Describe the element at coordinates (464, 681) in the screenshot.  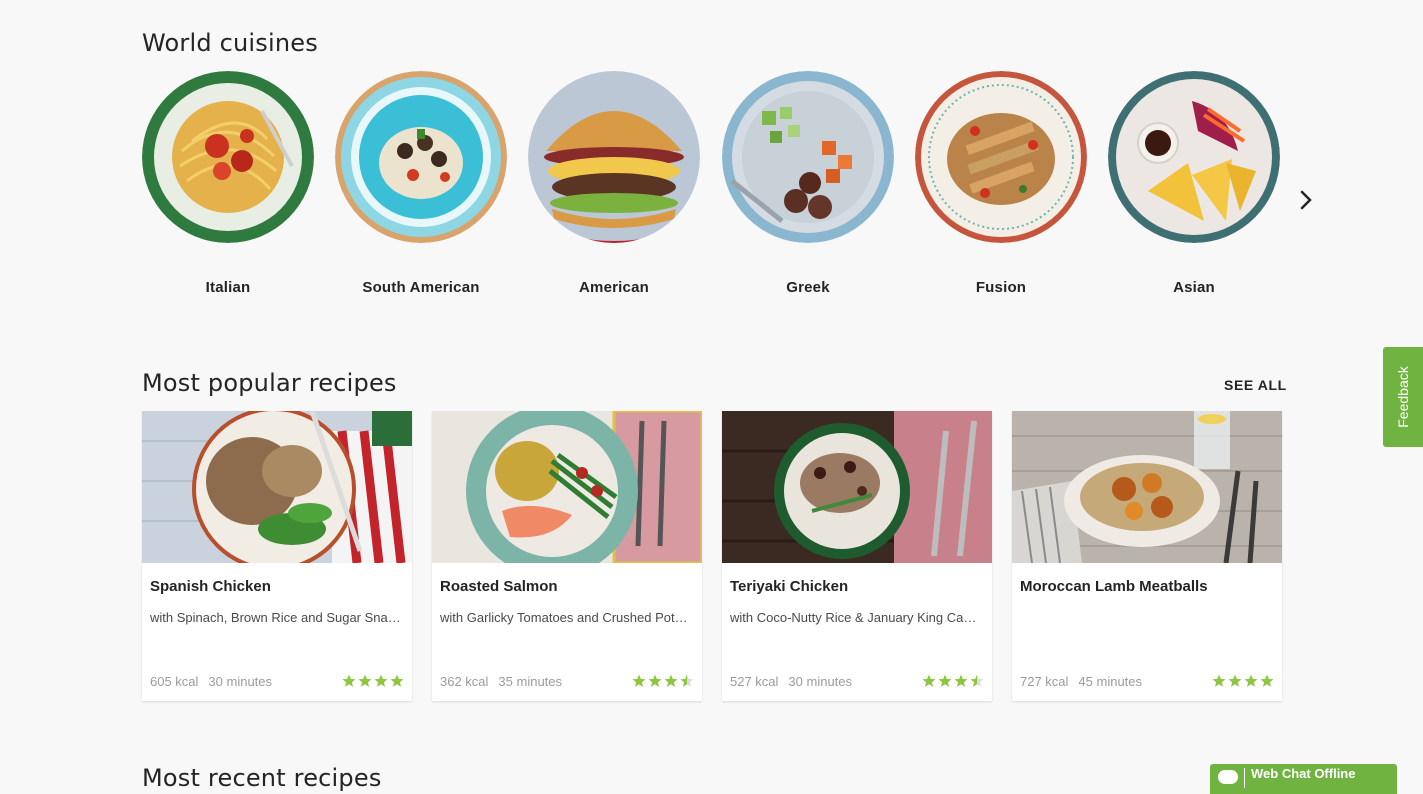
I see `recipe-kcal: 362 kcal` at that location.